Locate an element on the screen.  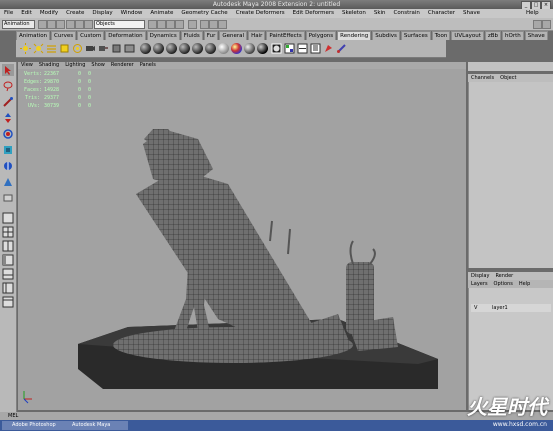
select-object-icon is located at coordinates (79, 24).